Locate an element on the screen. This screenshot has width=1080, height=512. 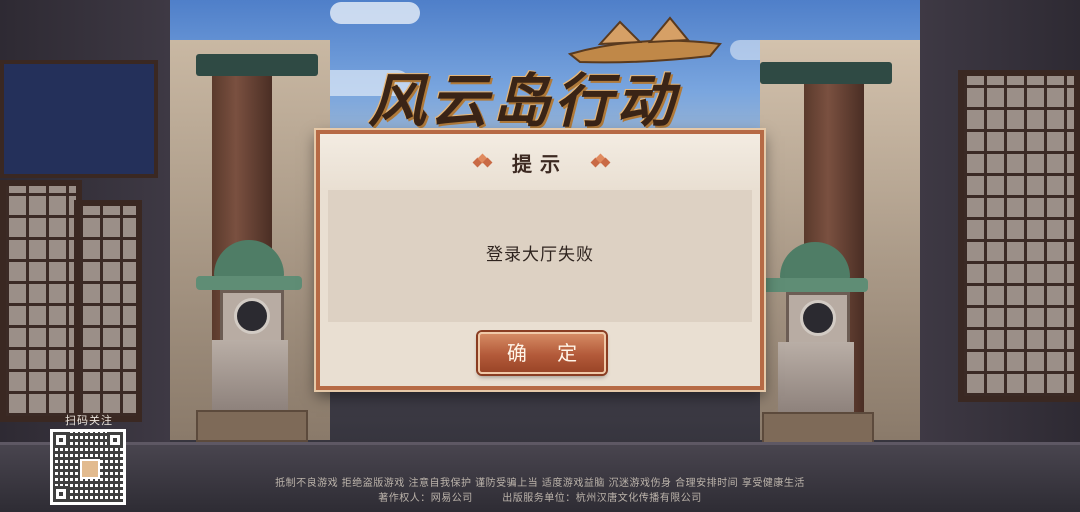
dialog-header: 提示 is located at coordinates (540, 162).